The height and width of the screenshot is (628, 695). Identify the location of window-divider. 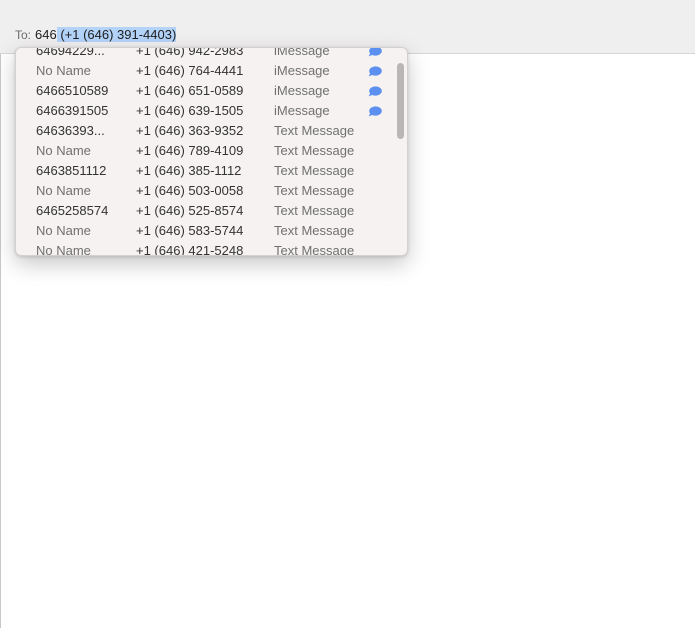
(0, 341).